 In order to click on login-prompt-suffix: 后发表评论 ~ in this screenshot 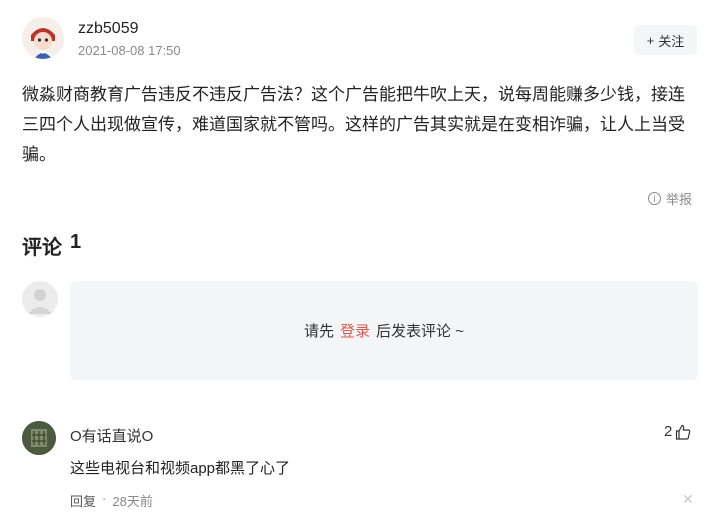, I will do `click(420, 331)`.